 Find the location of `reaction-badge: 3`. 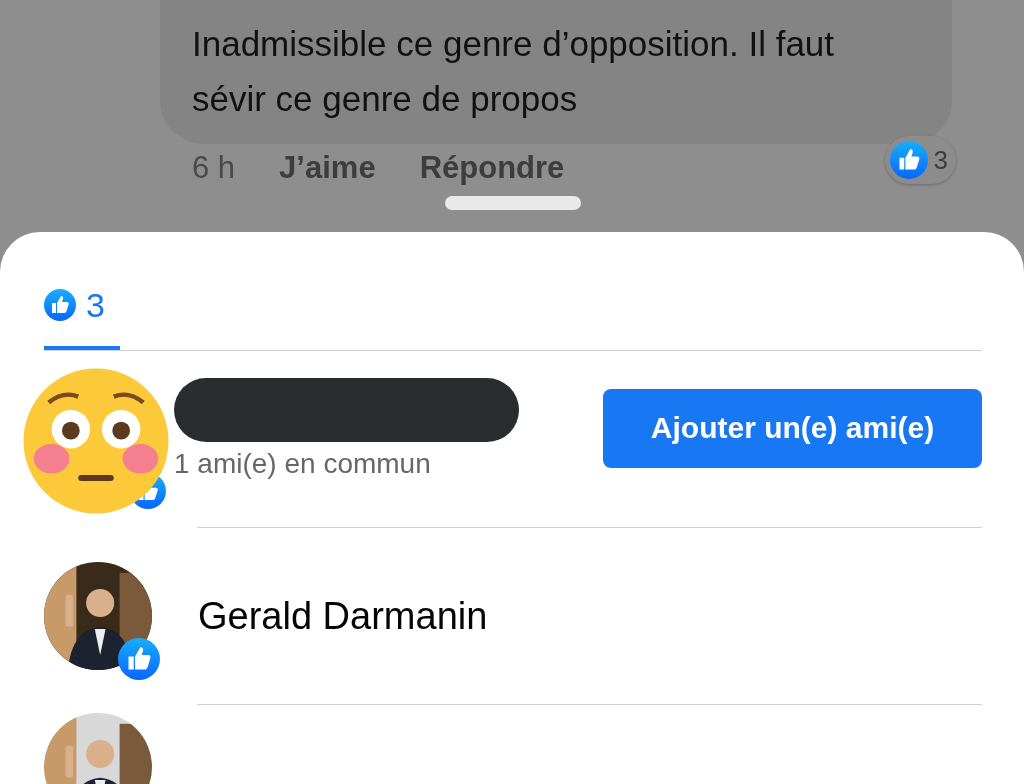

reaction-badge: 3 is located at coordinates (920, 160).